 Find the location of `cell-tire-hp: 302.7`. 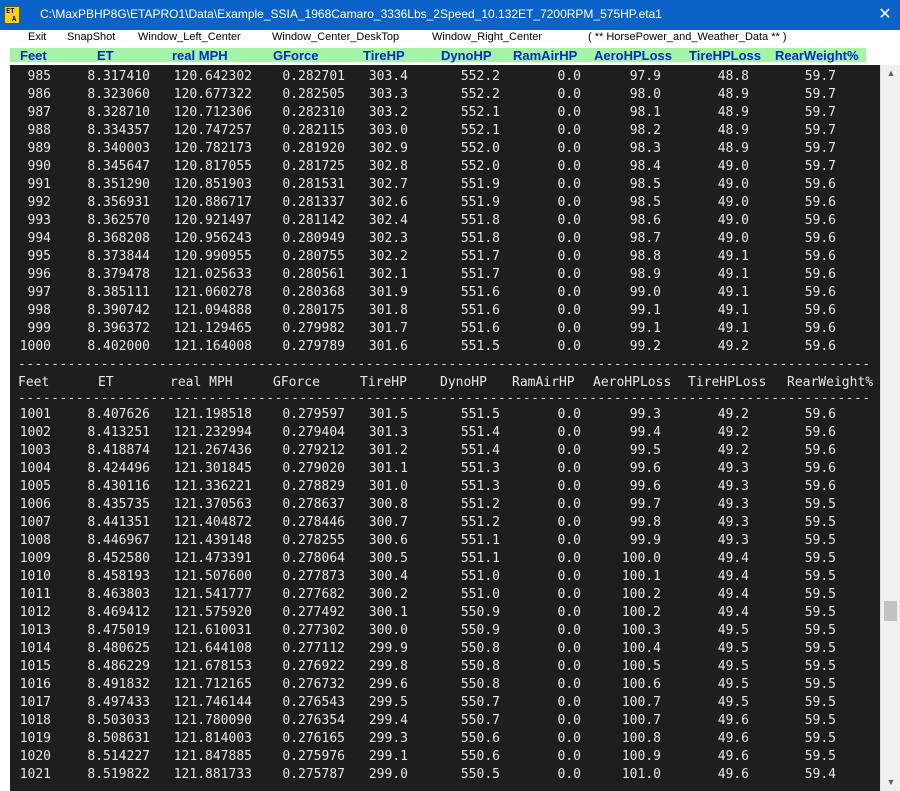

cell-tire-hp: 302.7 is located at coordinates (388, 184).